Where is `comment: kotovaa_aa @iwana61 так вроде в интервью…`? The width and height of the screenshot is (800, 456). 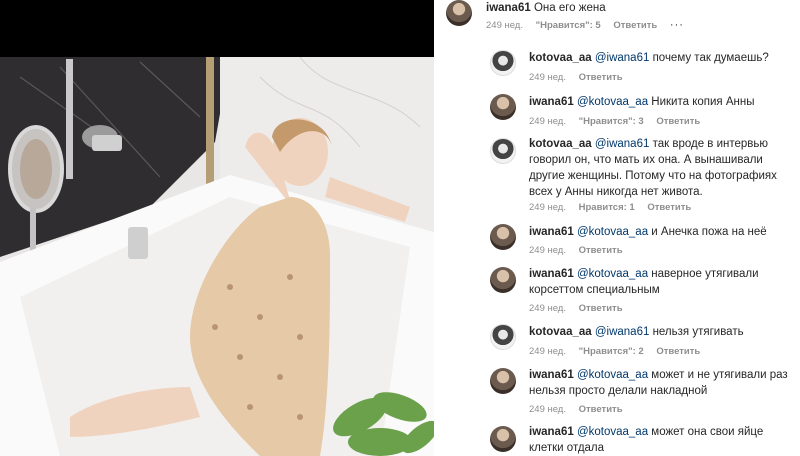
comment: kotovaa_aa @iwana61 так вроде в интервью… is located at coordinates (660, 168).